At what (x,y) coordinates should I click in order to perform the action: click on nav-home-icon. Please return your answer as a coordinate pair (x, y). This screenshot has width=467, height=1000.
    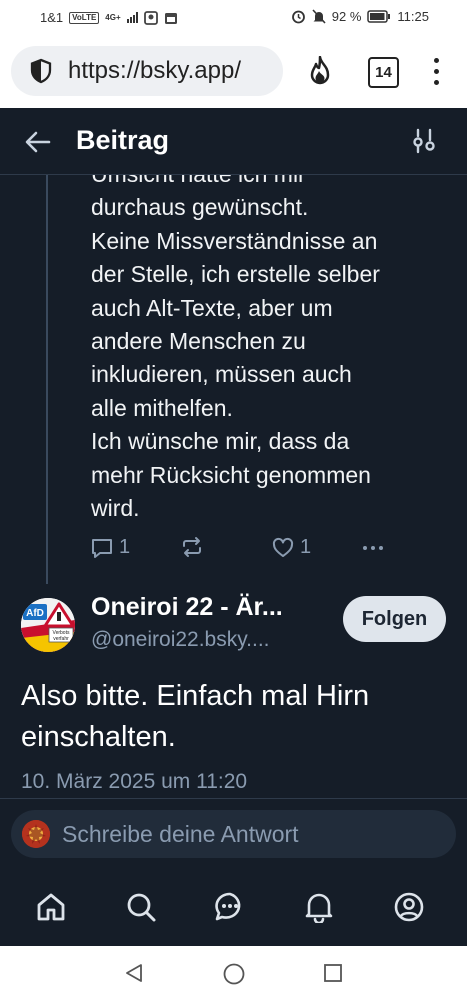
    Looking at the image, I should click on (234, 974).